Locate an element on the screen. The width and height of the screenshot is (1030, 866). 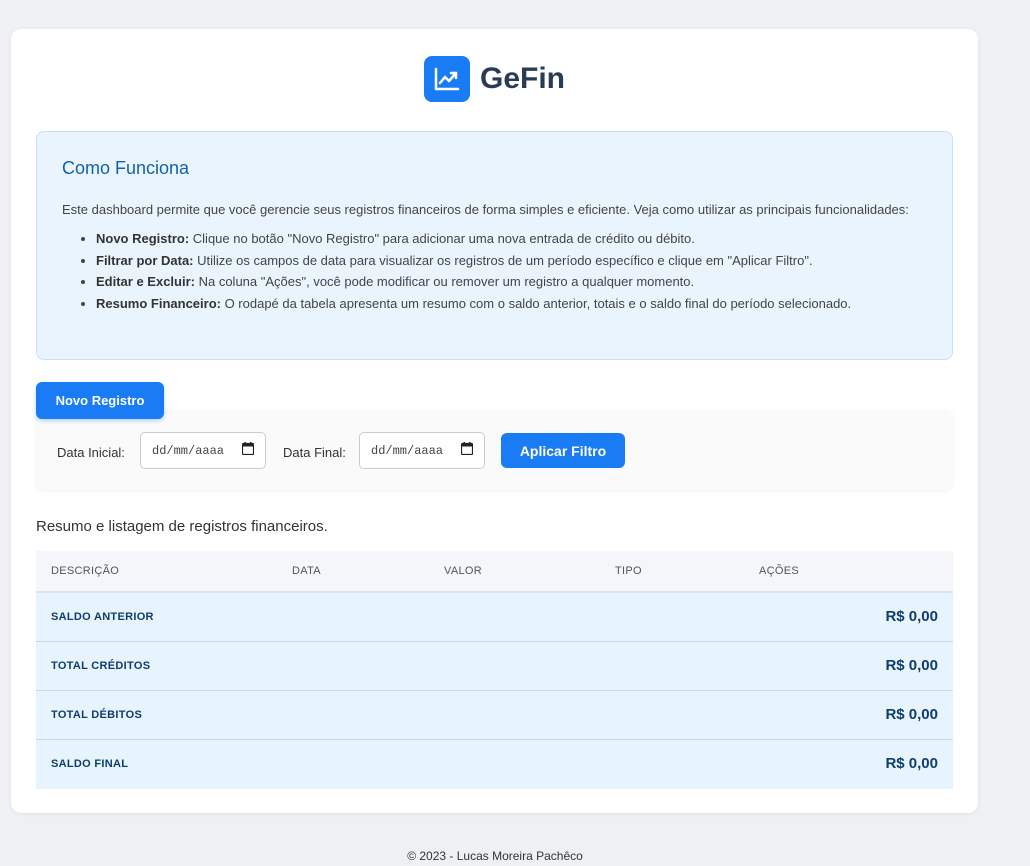
summary-row-total-debits: TOTAL DÉBITOS R$ 0,00 is located at coordinates (494, 715).